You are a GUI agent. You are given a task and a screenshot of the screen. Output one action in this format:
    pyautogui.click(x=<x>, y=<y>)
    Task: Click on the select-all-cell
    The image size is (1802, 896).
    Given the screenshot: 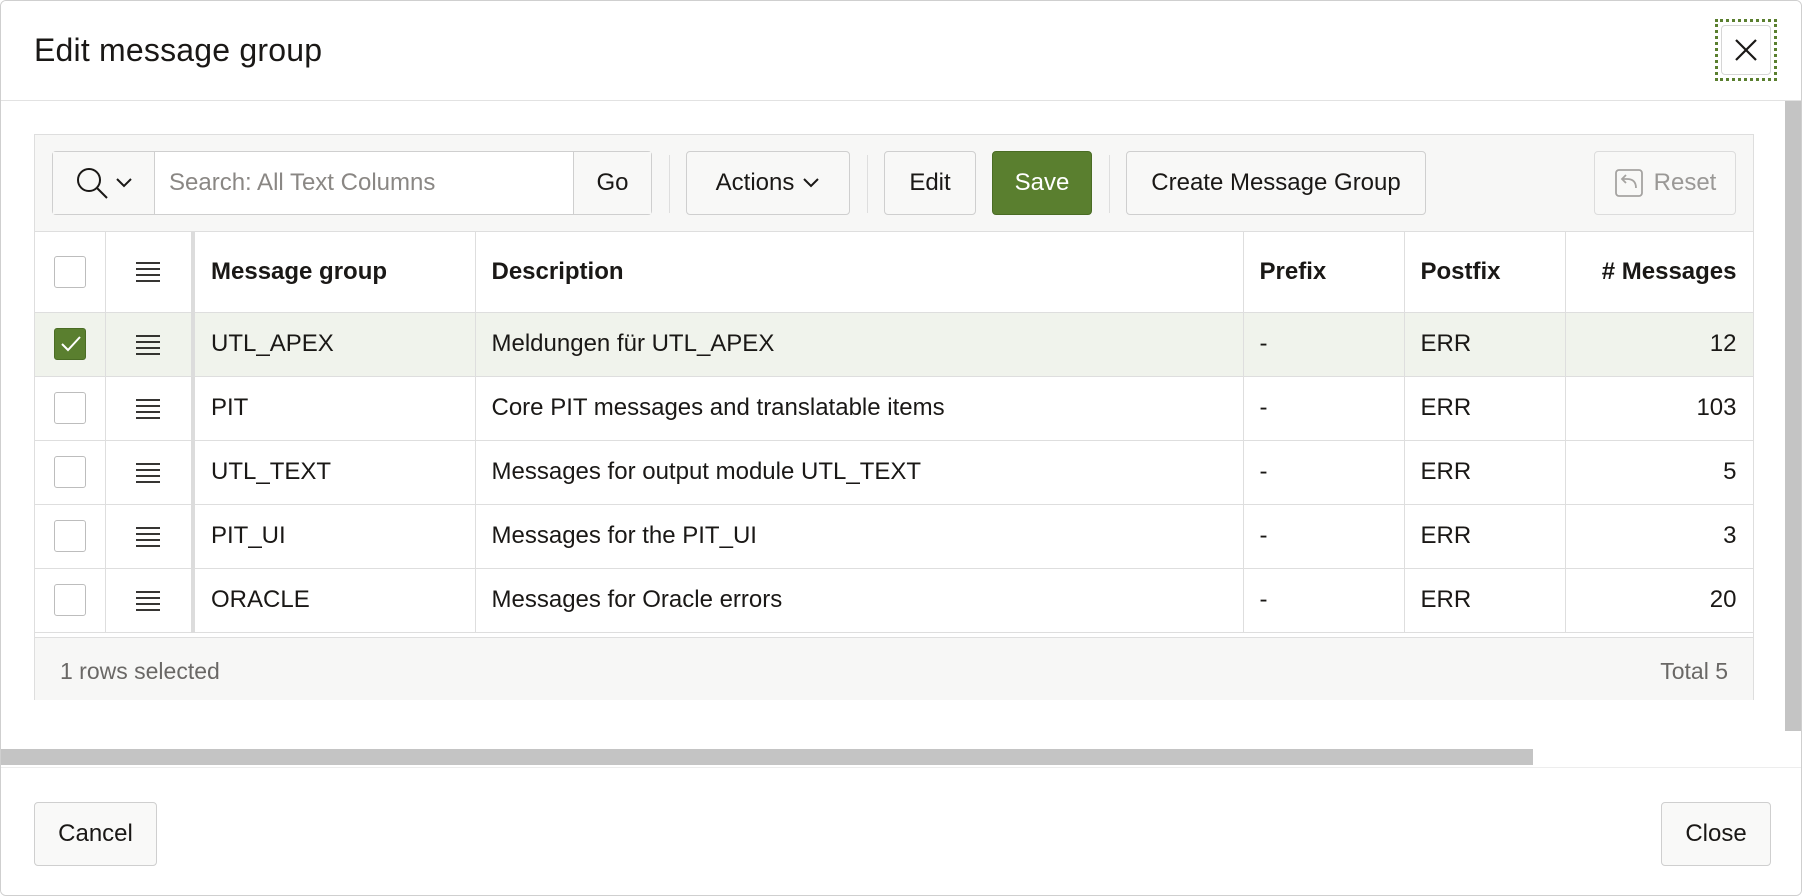 What is the action you would take?
    pyautogui.click(x=70, y=272)
    